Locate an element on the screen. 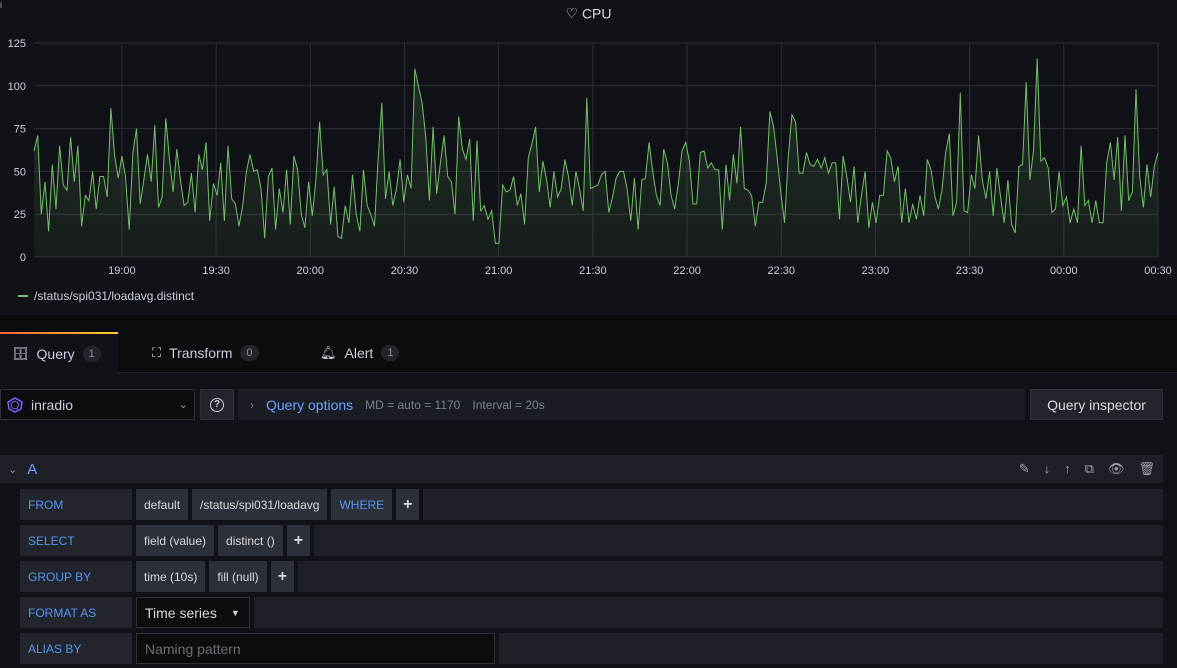 The image size is (1177, 668). duplicate-icon: ⧉ is located at coordinates (1089, 469).